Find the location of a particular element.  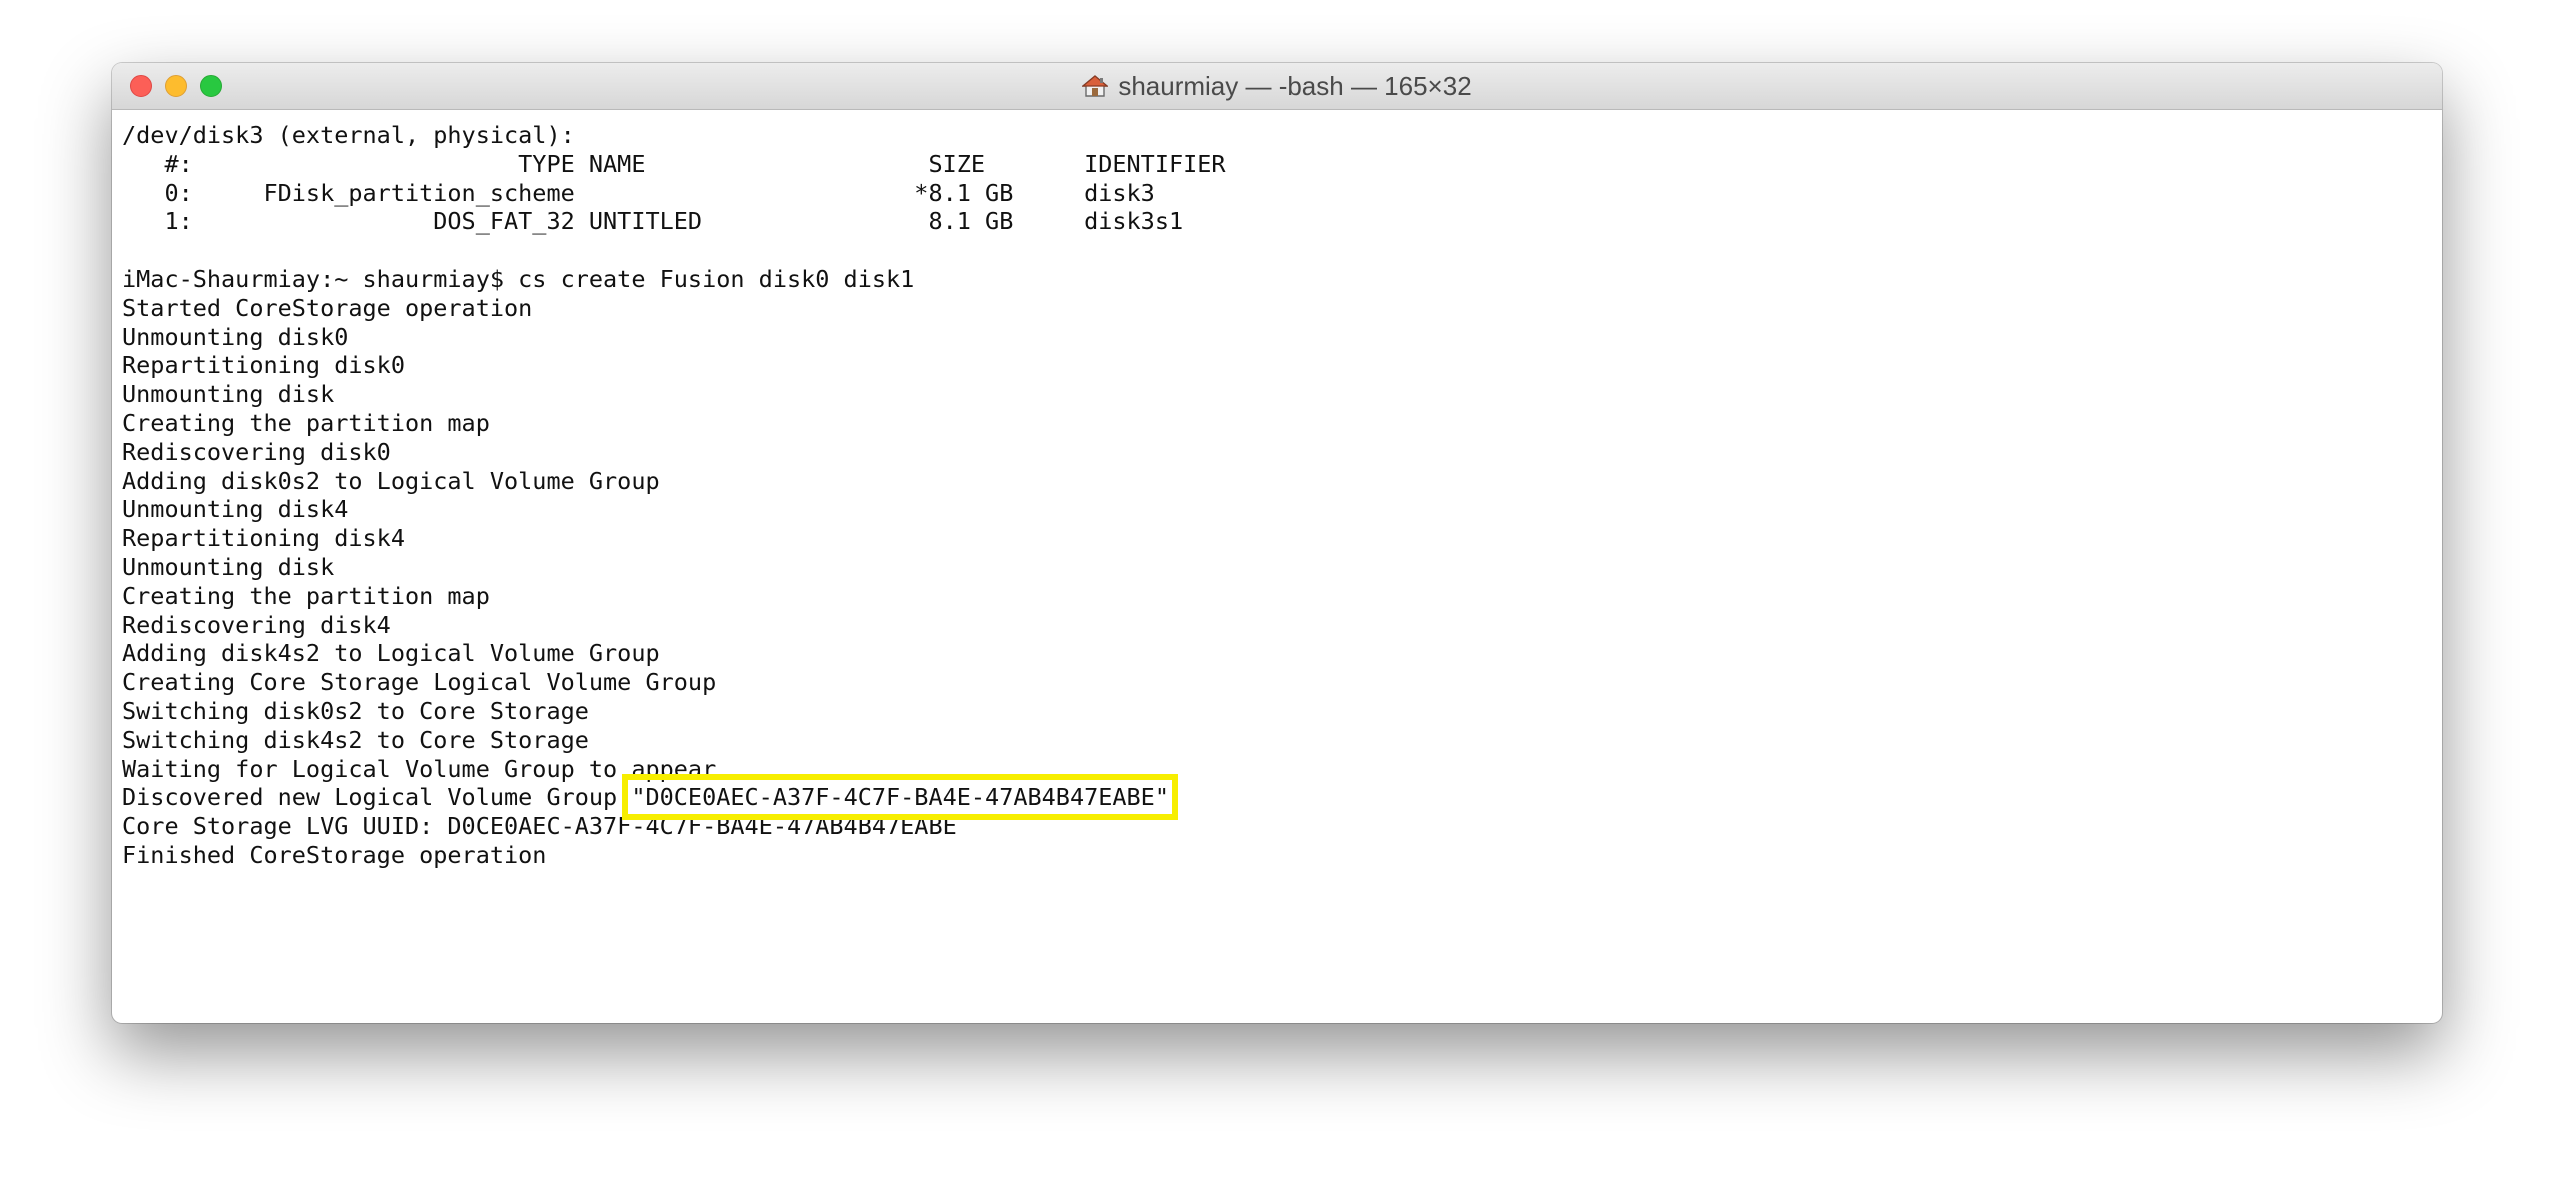

title-bar: shaurmiay — -bash — 165×32 is located at coordinates (1277, 86).